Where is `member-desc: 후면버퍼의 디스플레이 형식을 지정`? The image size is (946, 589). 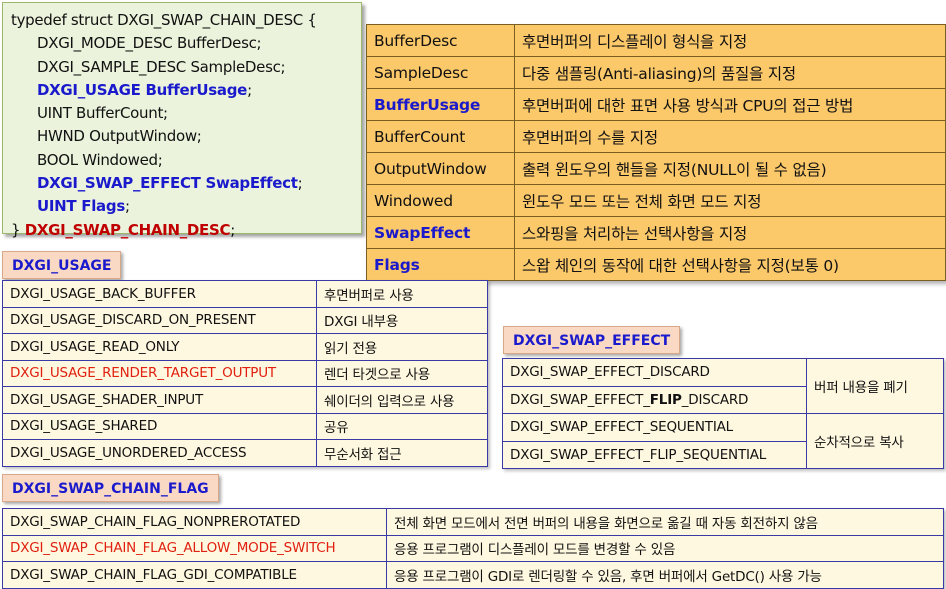
member-desc: 후면버퍼의 디스플레이 형식을 지정 is located at coordinates (730, 40).